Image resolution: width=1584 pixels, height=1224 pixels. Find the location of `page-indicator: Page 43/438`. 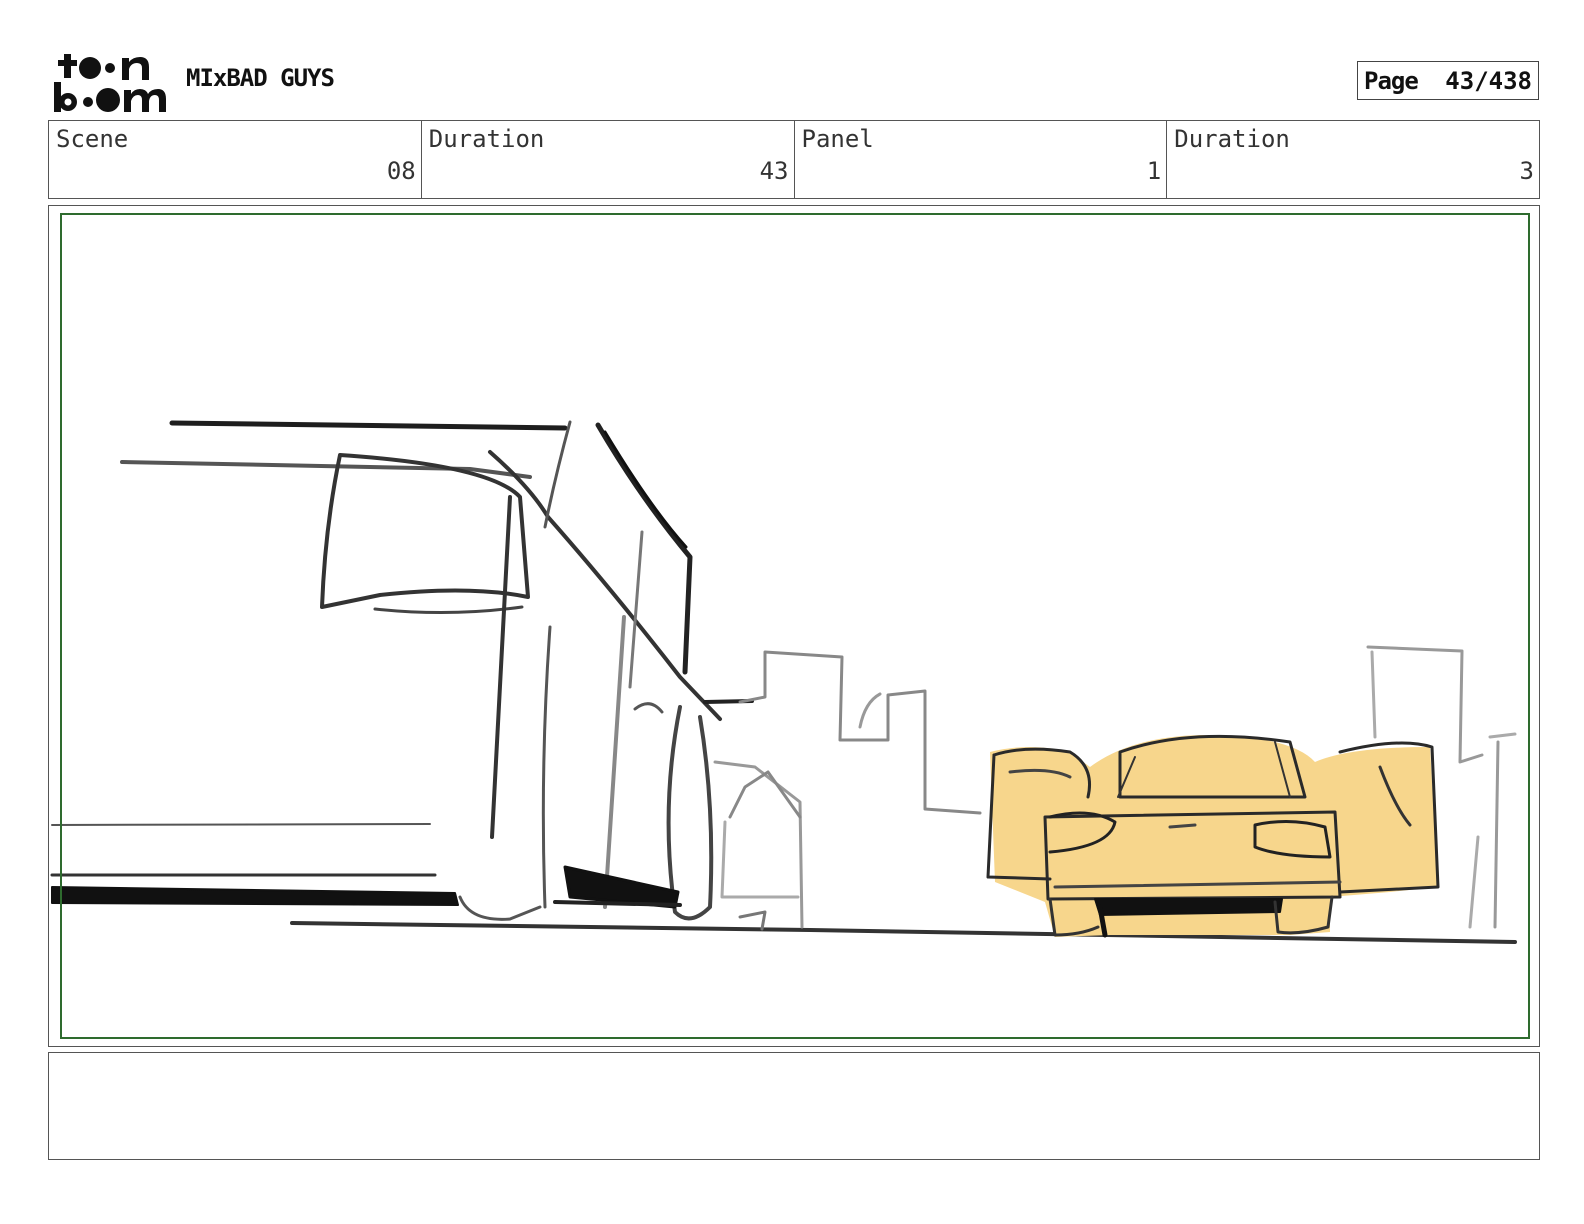

page-indicator: Page 43/438 is located at coordinates (1448, 80).